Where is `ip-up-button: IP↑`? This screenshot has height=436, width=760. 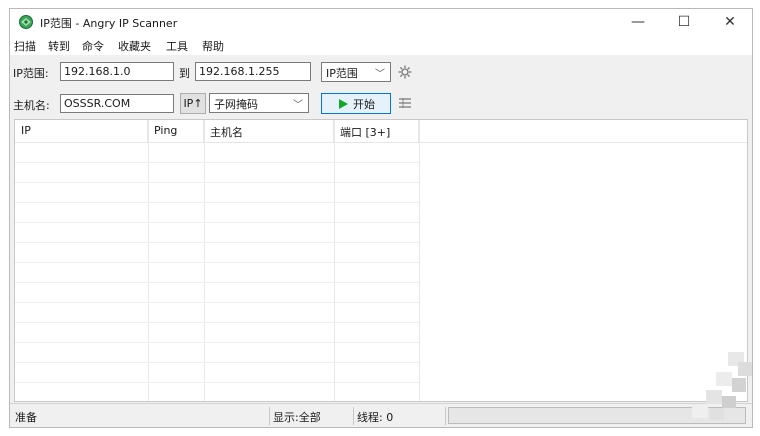
ip-up-button: IP↑ is located at coordinates (193, 103).